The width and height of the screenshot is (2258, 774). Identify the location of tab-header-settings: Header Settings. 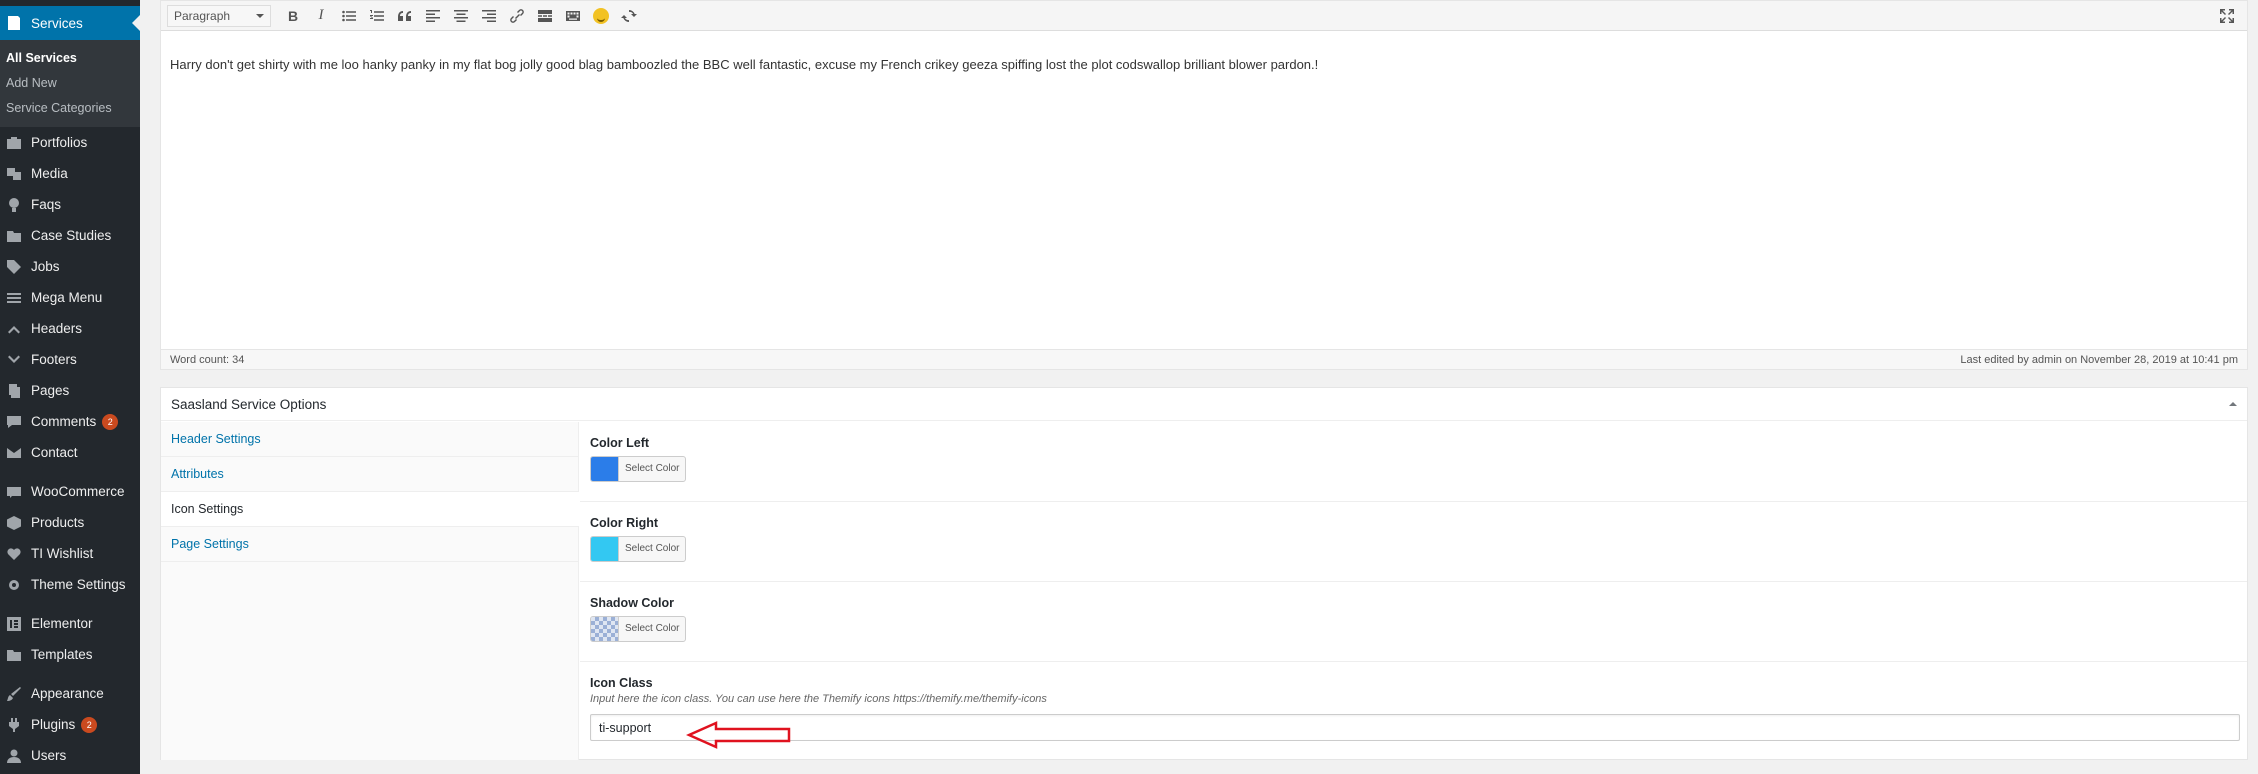
(369, 439).